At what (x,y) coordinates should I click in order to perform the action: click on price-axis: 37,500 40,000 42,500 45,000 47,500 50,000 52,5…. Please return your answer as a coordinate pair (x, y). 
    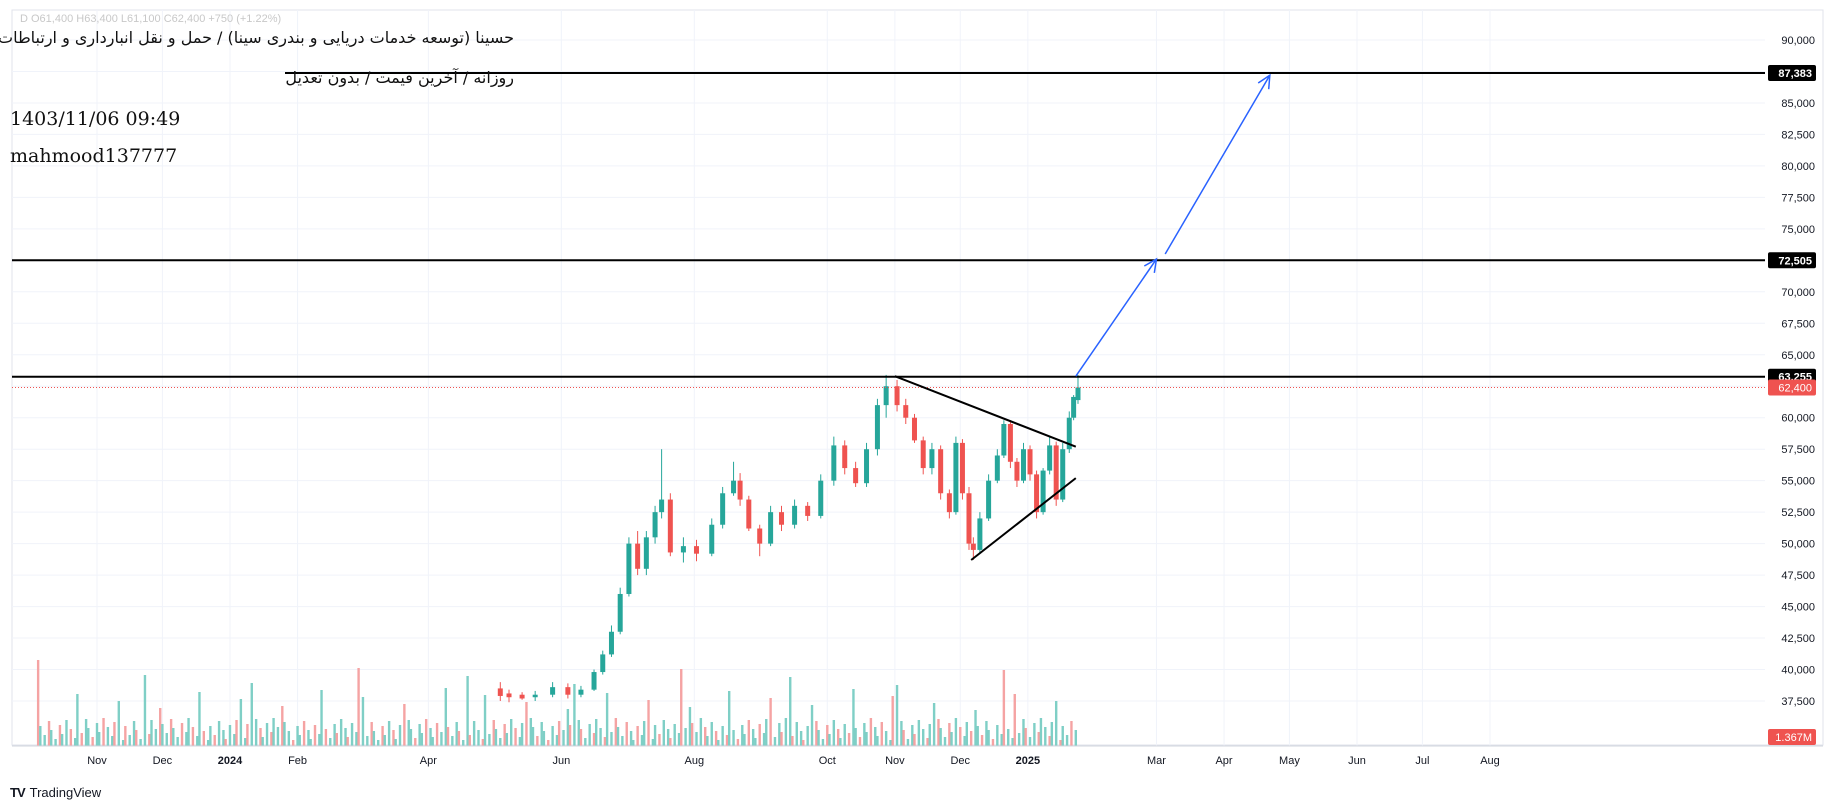
    Looking at the image, I should click on (1792, 390).